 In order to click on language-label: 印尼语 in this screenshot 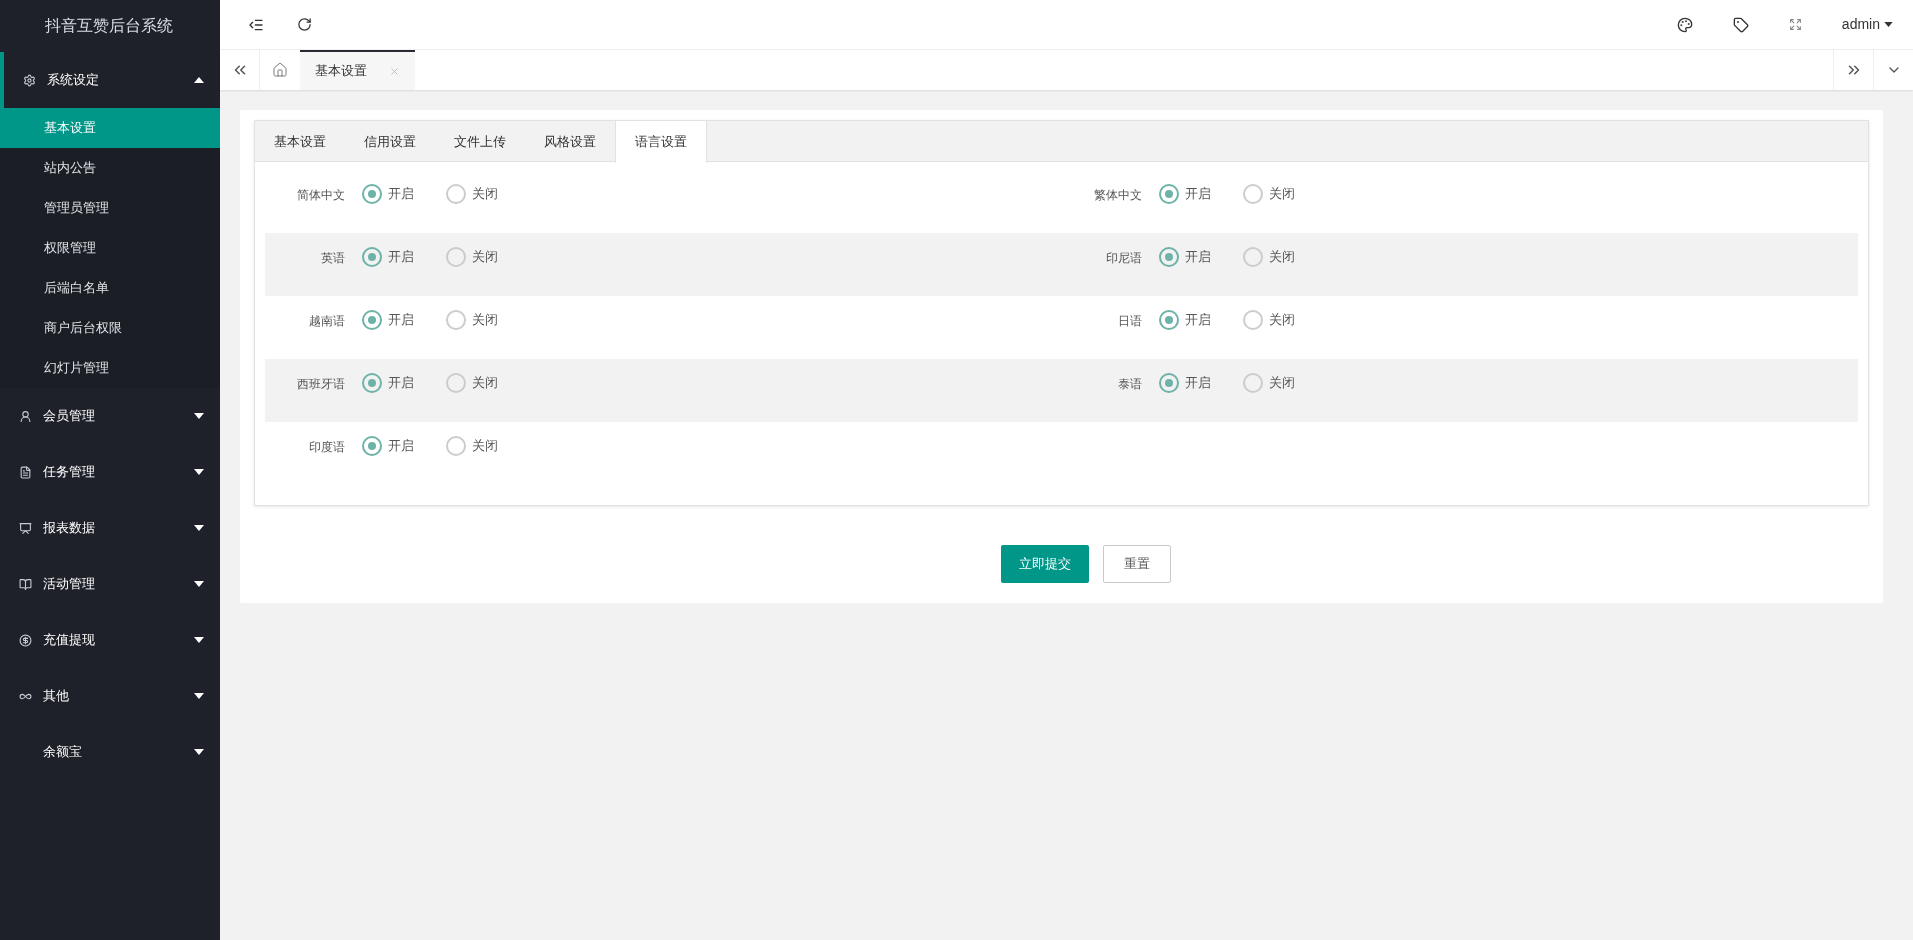, I will do `click(1123, 258)`.